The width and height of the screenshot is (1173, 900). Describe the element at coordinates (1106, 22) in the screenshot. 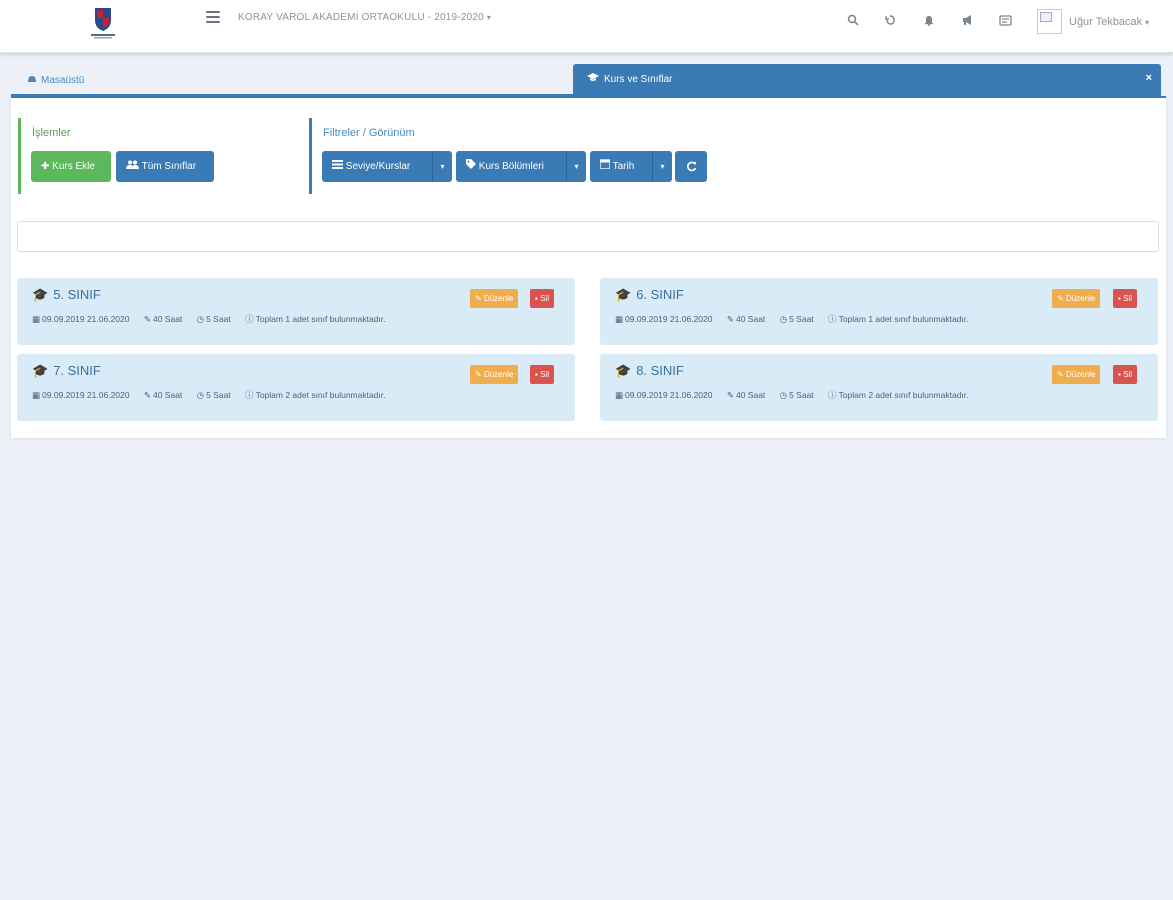

I see `user-name: Uğur Tekbacak` at that location.